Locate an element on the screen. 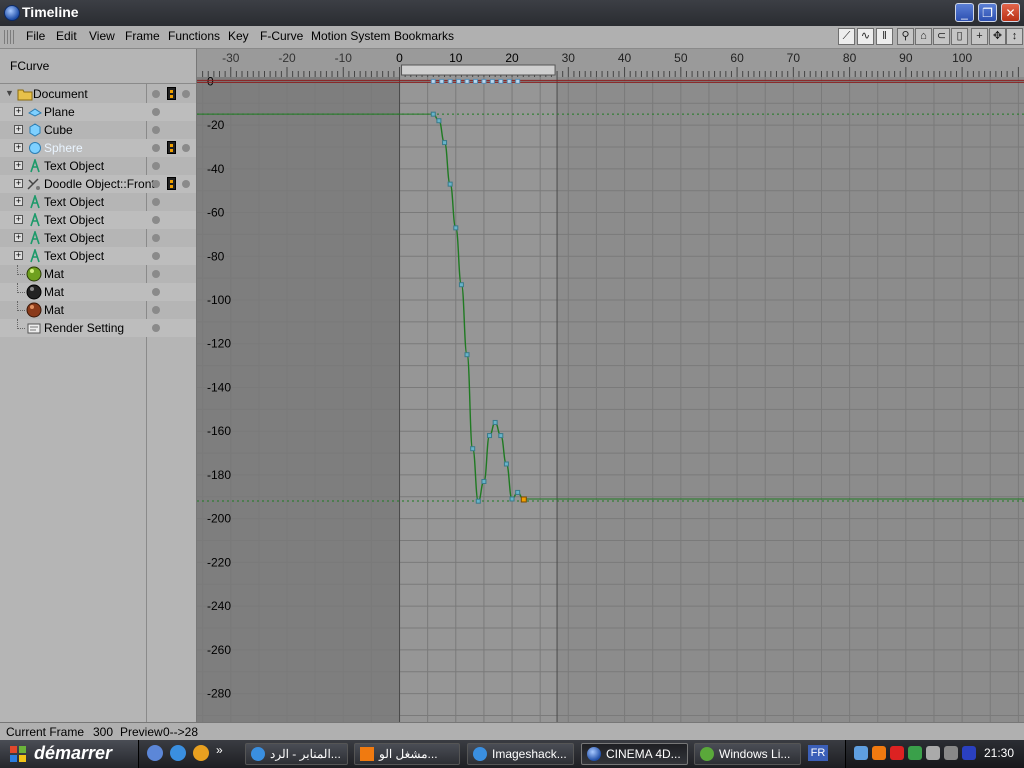 The height and width of the screenshot is (768, 1024). language-indicator: FR is located at coordinates (818, 753).